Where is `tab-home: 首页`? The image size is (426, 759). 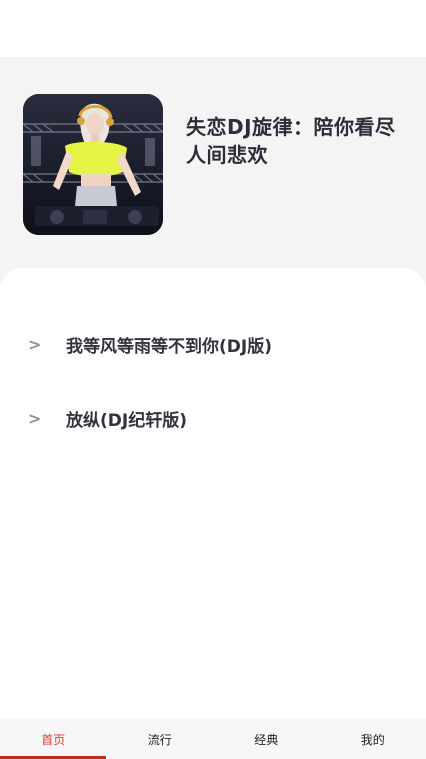
tab-home: 首页 is located at coordinates (53, 739).